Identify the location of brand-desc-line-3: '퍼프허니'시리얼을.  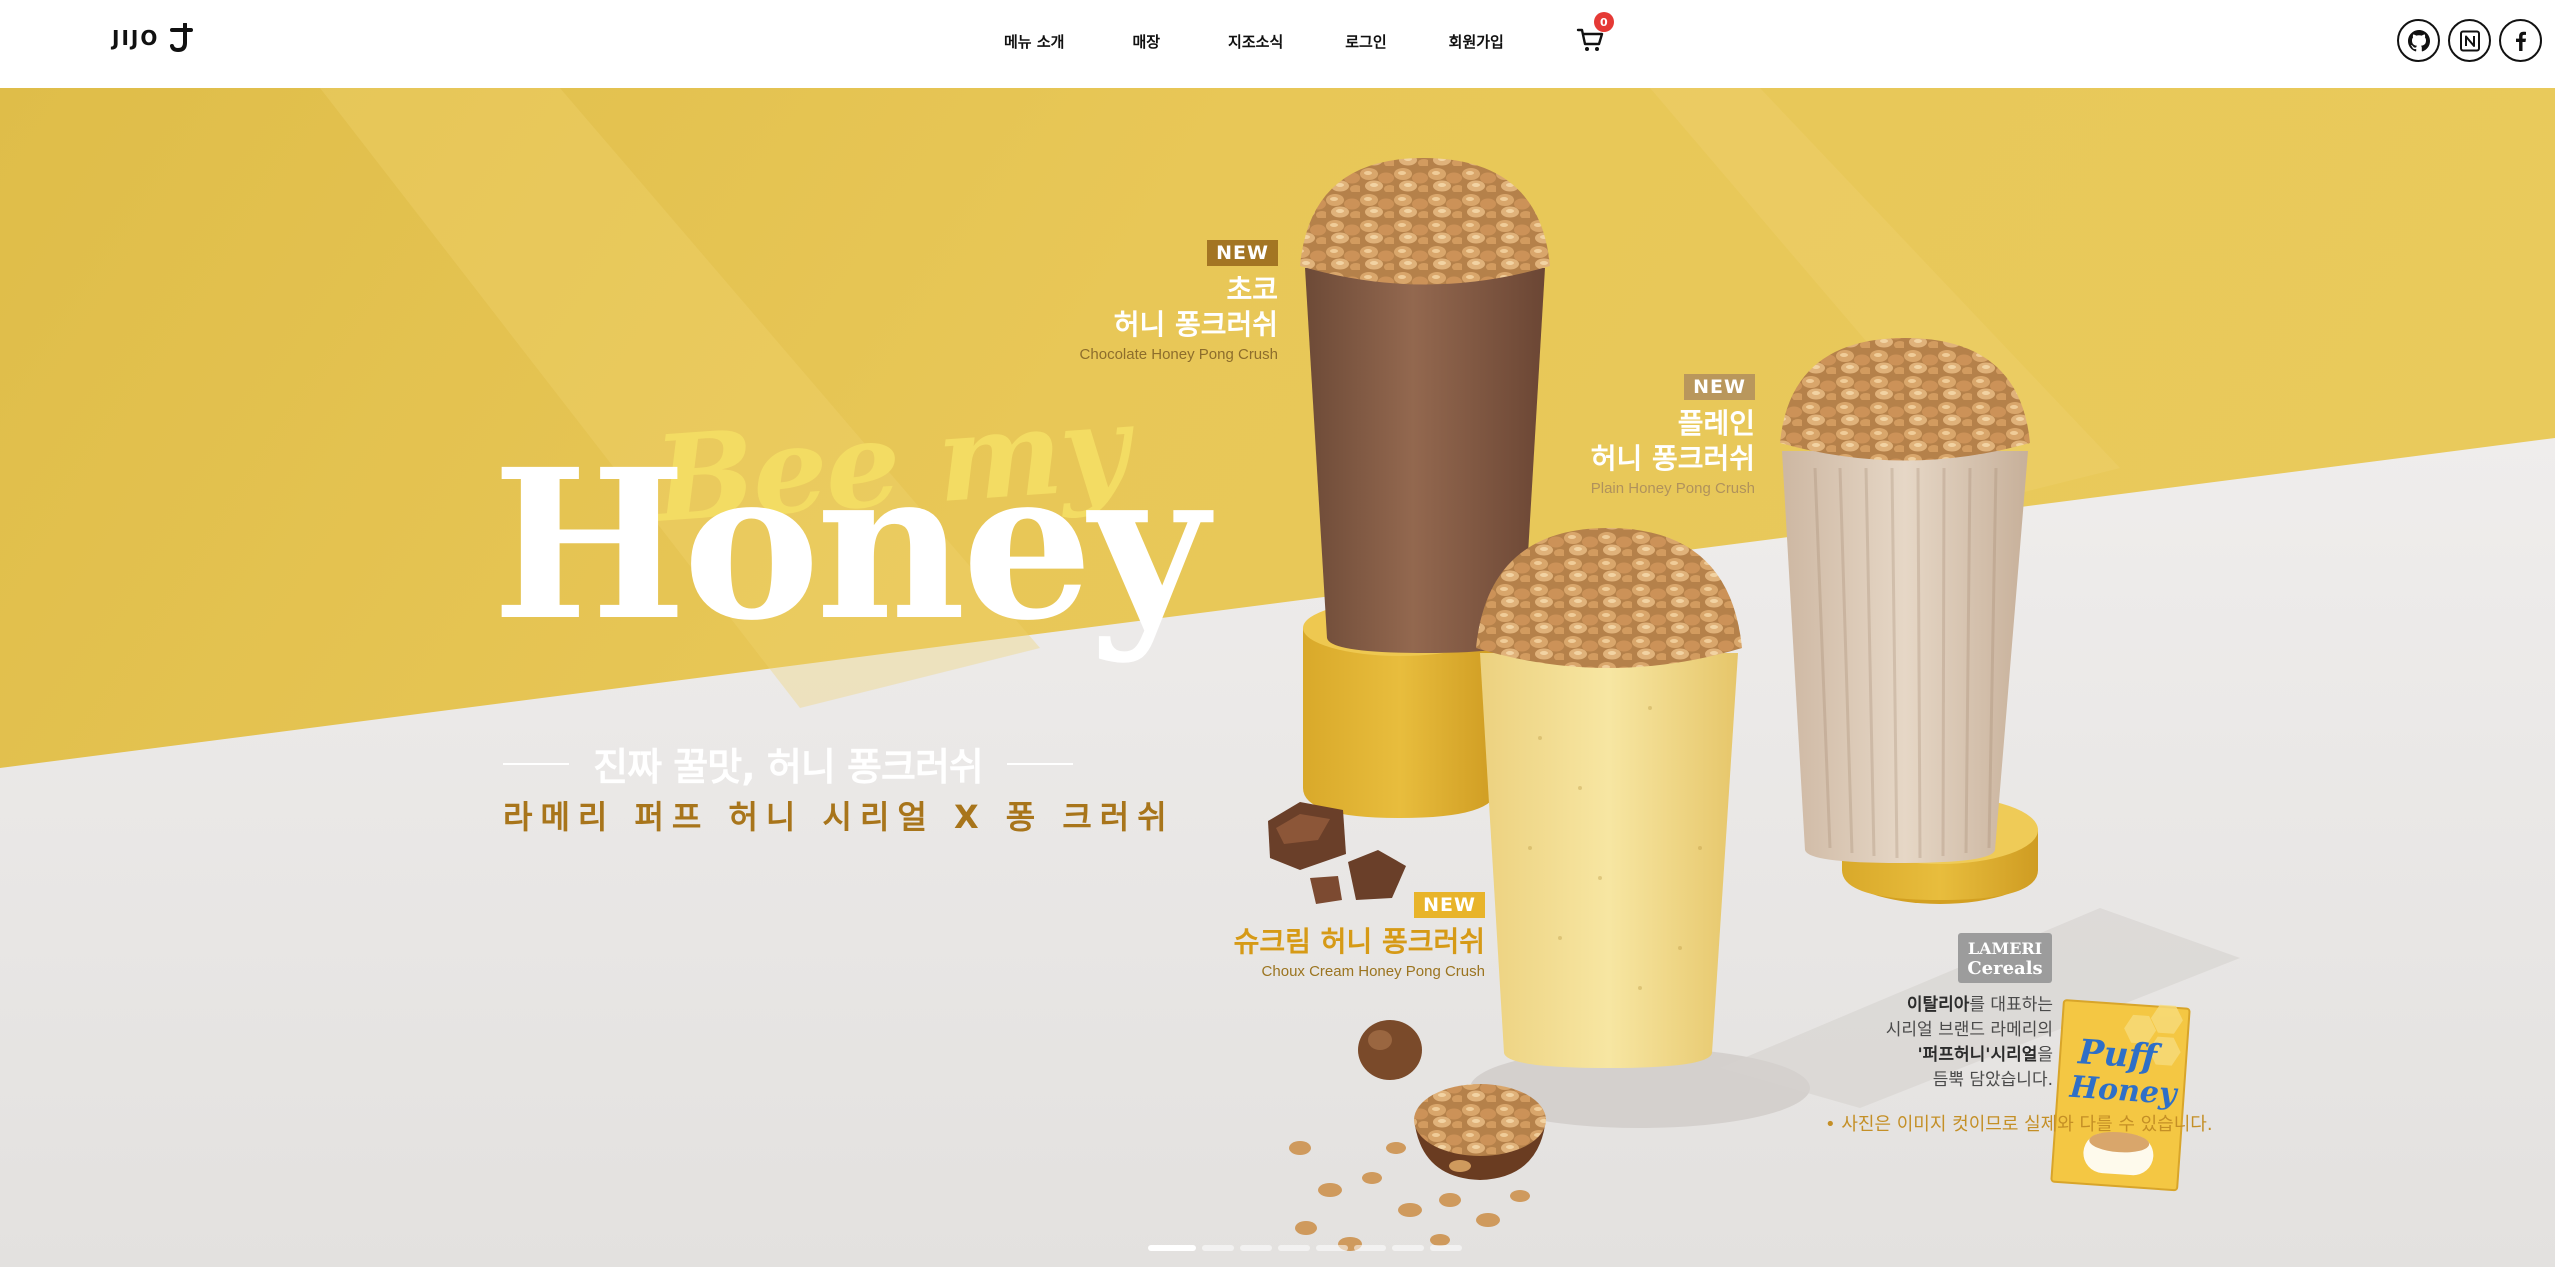
(1985, 1055).